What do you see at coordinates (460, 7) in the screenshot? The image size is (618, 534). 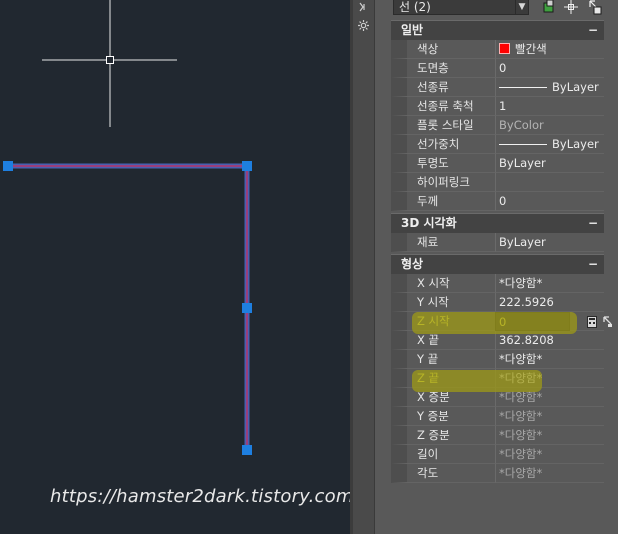 I see `object-type-select: 선 (2)` at bounding box center [460, 7].